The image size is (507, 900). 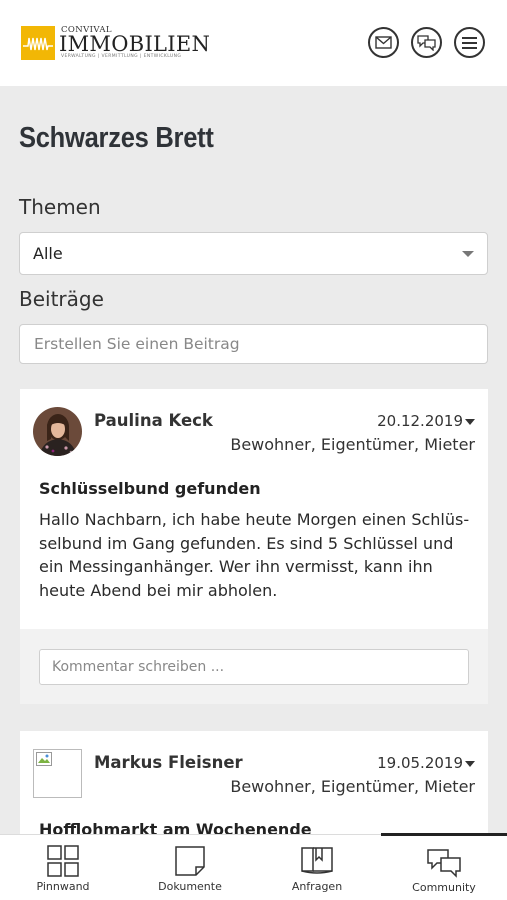 I want to click on mail-button, so click(x=383, y=42).